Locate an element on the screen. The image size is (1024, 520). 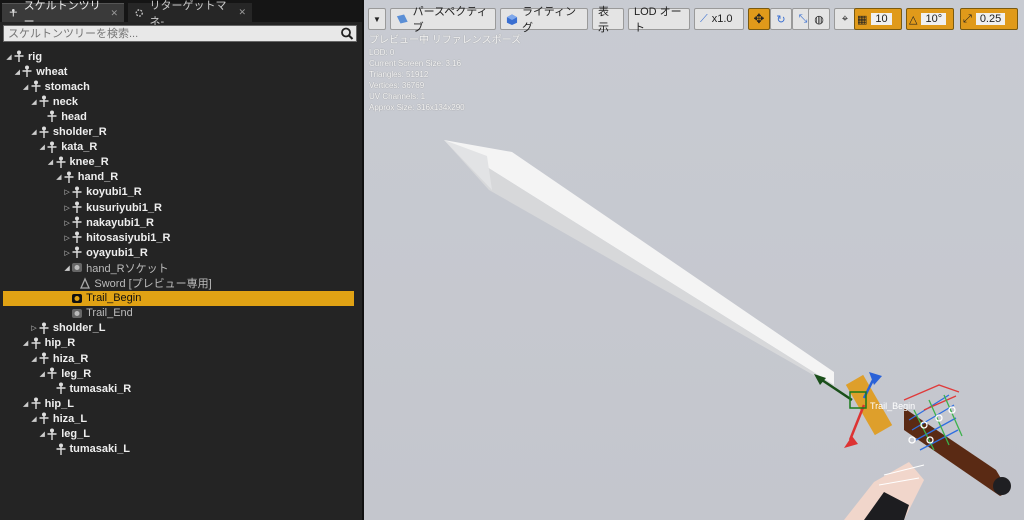
rotate-mode-button: ↻ is located at coordinates (781, 19).